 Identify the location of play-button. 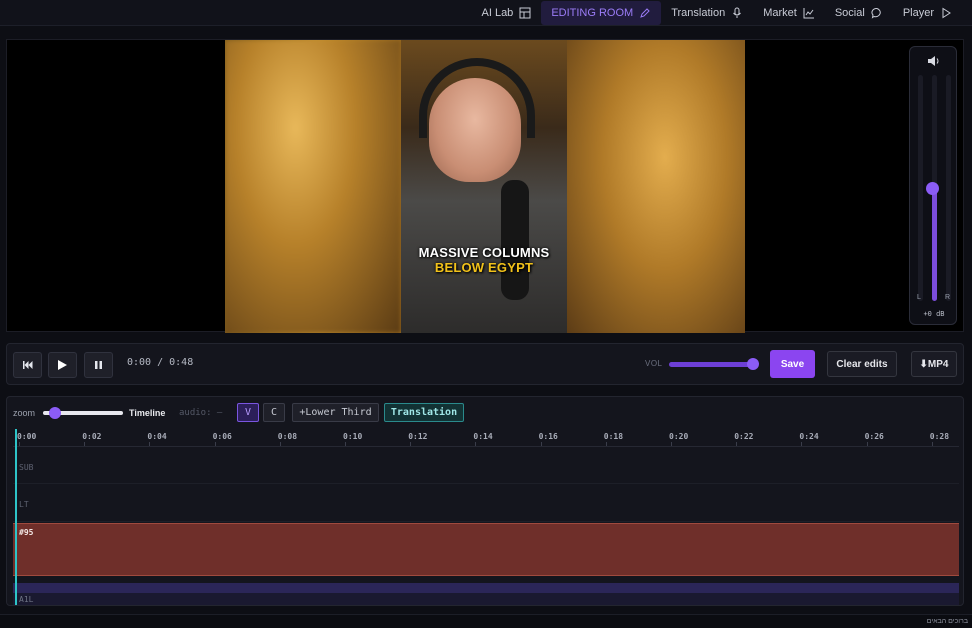
(62, 365).